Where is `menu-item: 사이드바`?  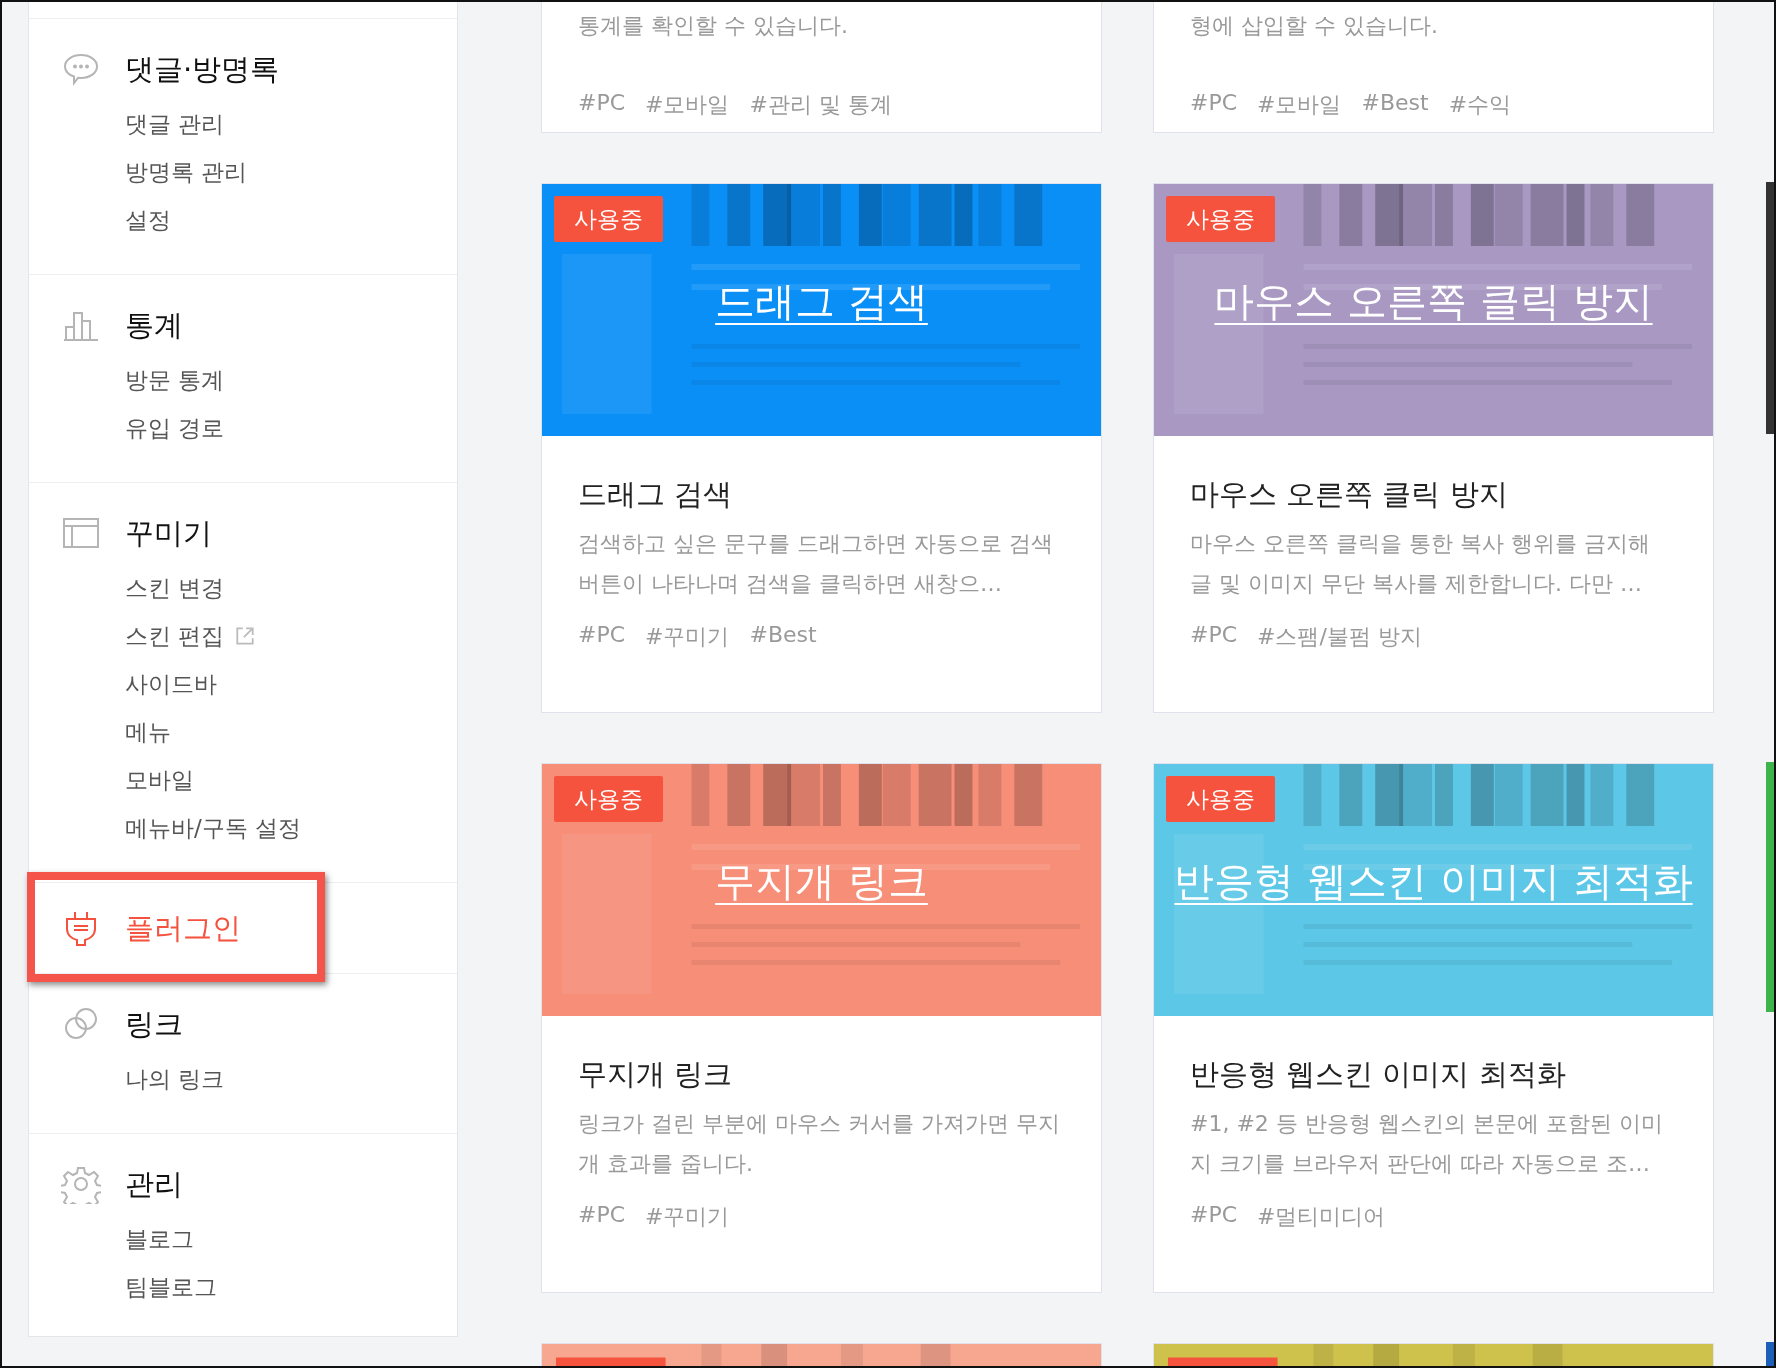 menu-item: 사이드바 is located at coordinates (171, 684).